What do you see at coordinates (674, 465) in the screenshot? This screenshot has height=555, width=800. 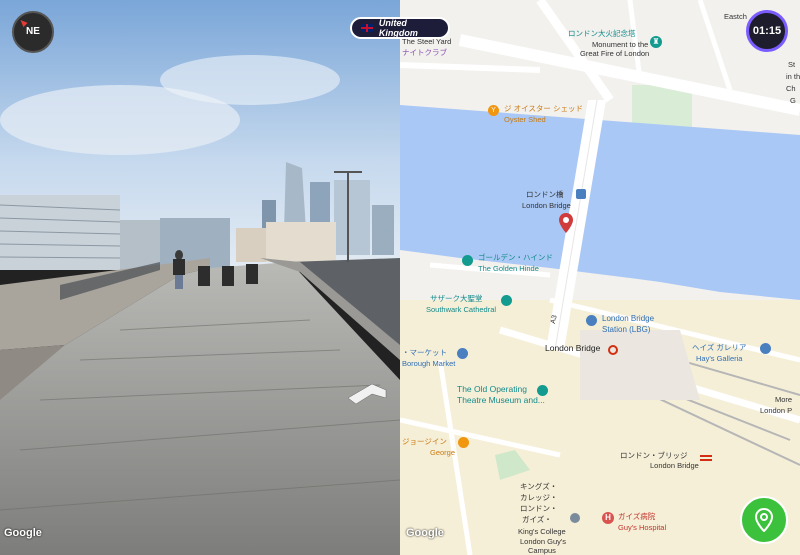 I see `map-label-lbridge: London Bridge` at bounding box center [674, 465].